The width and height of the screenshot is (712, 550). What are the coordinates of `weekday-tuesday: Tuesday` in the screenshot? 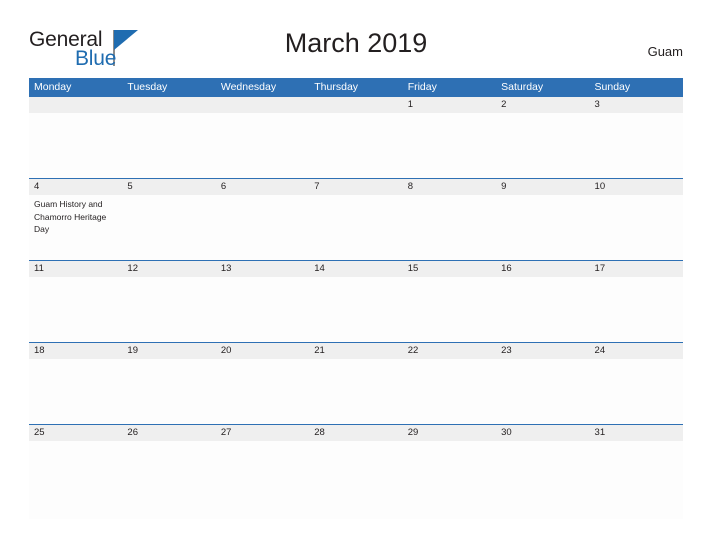 It's located at (147, 87).